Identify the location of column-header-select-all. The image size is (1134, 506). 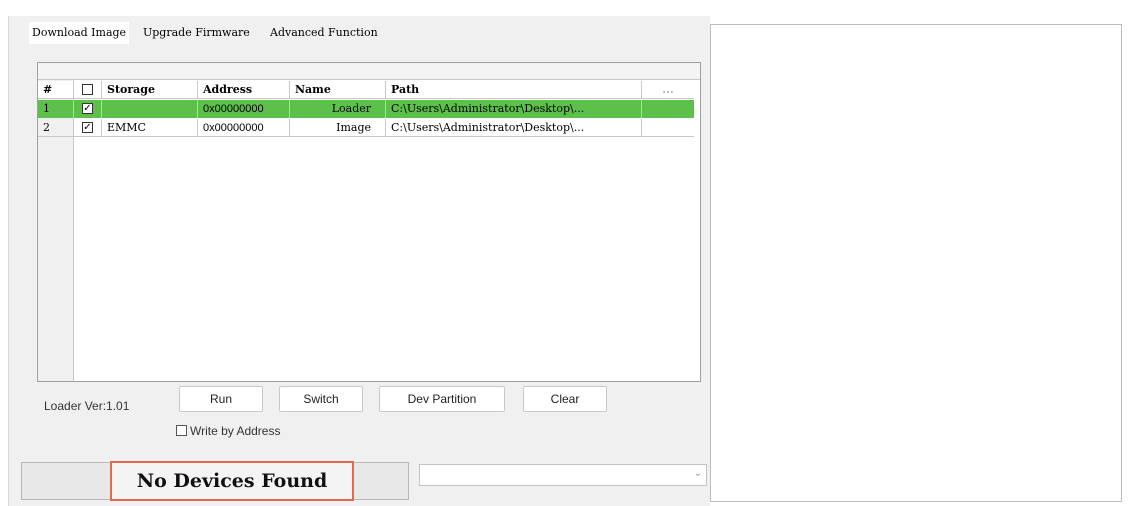
(88, 90).